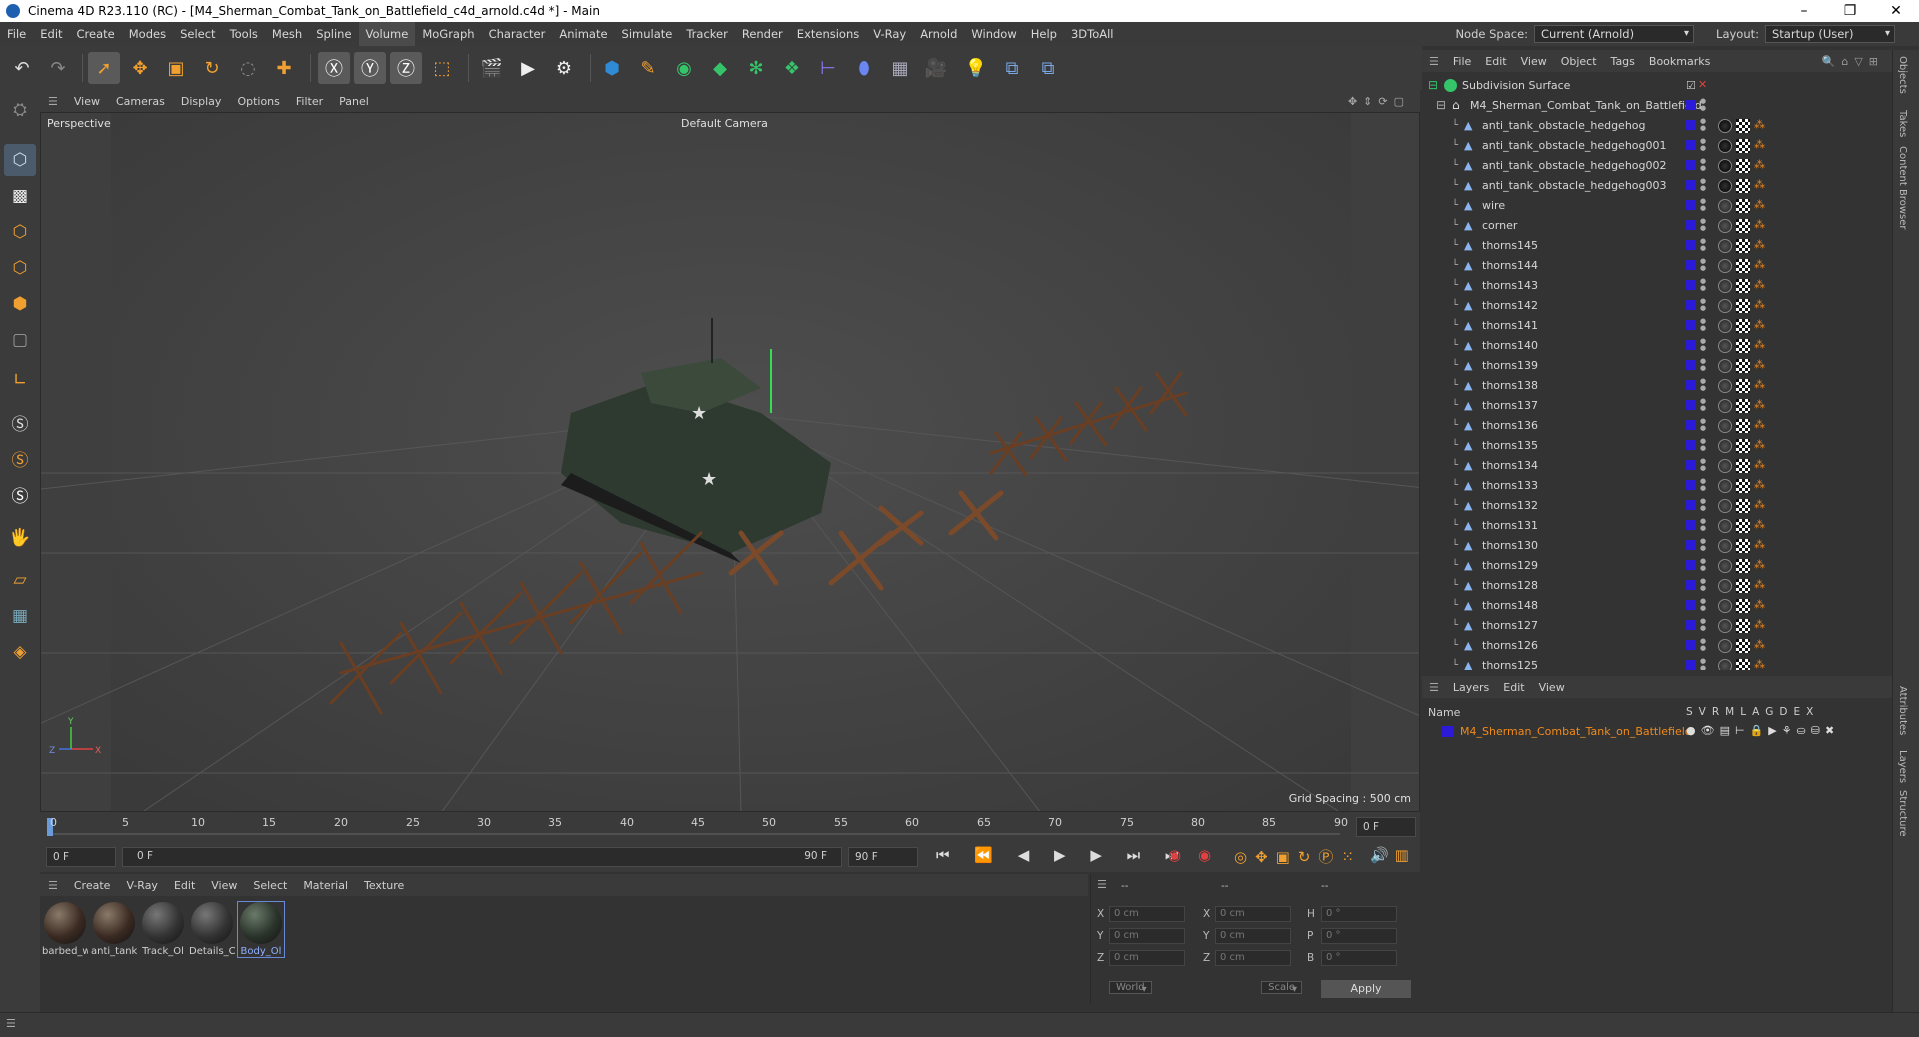 This screenshot has width=1919, height=1037. What do you see at coordinates (96, 34) in the screenshot?
I see `menu-create: Create` at bounding box center [96, 34].